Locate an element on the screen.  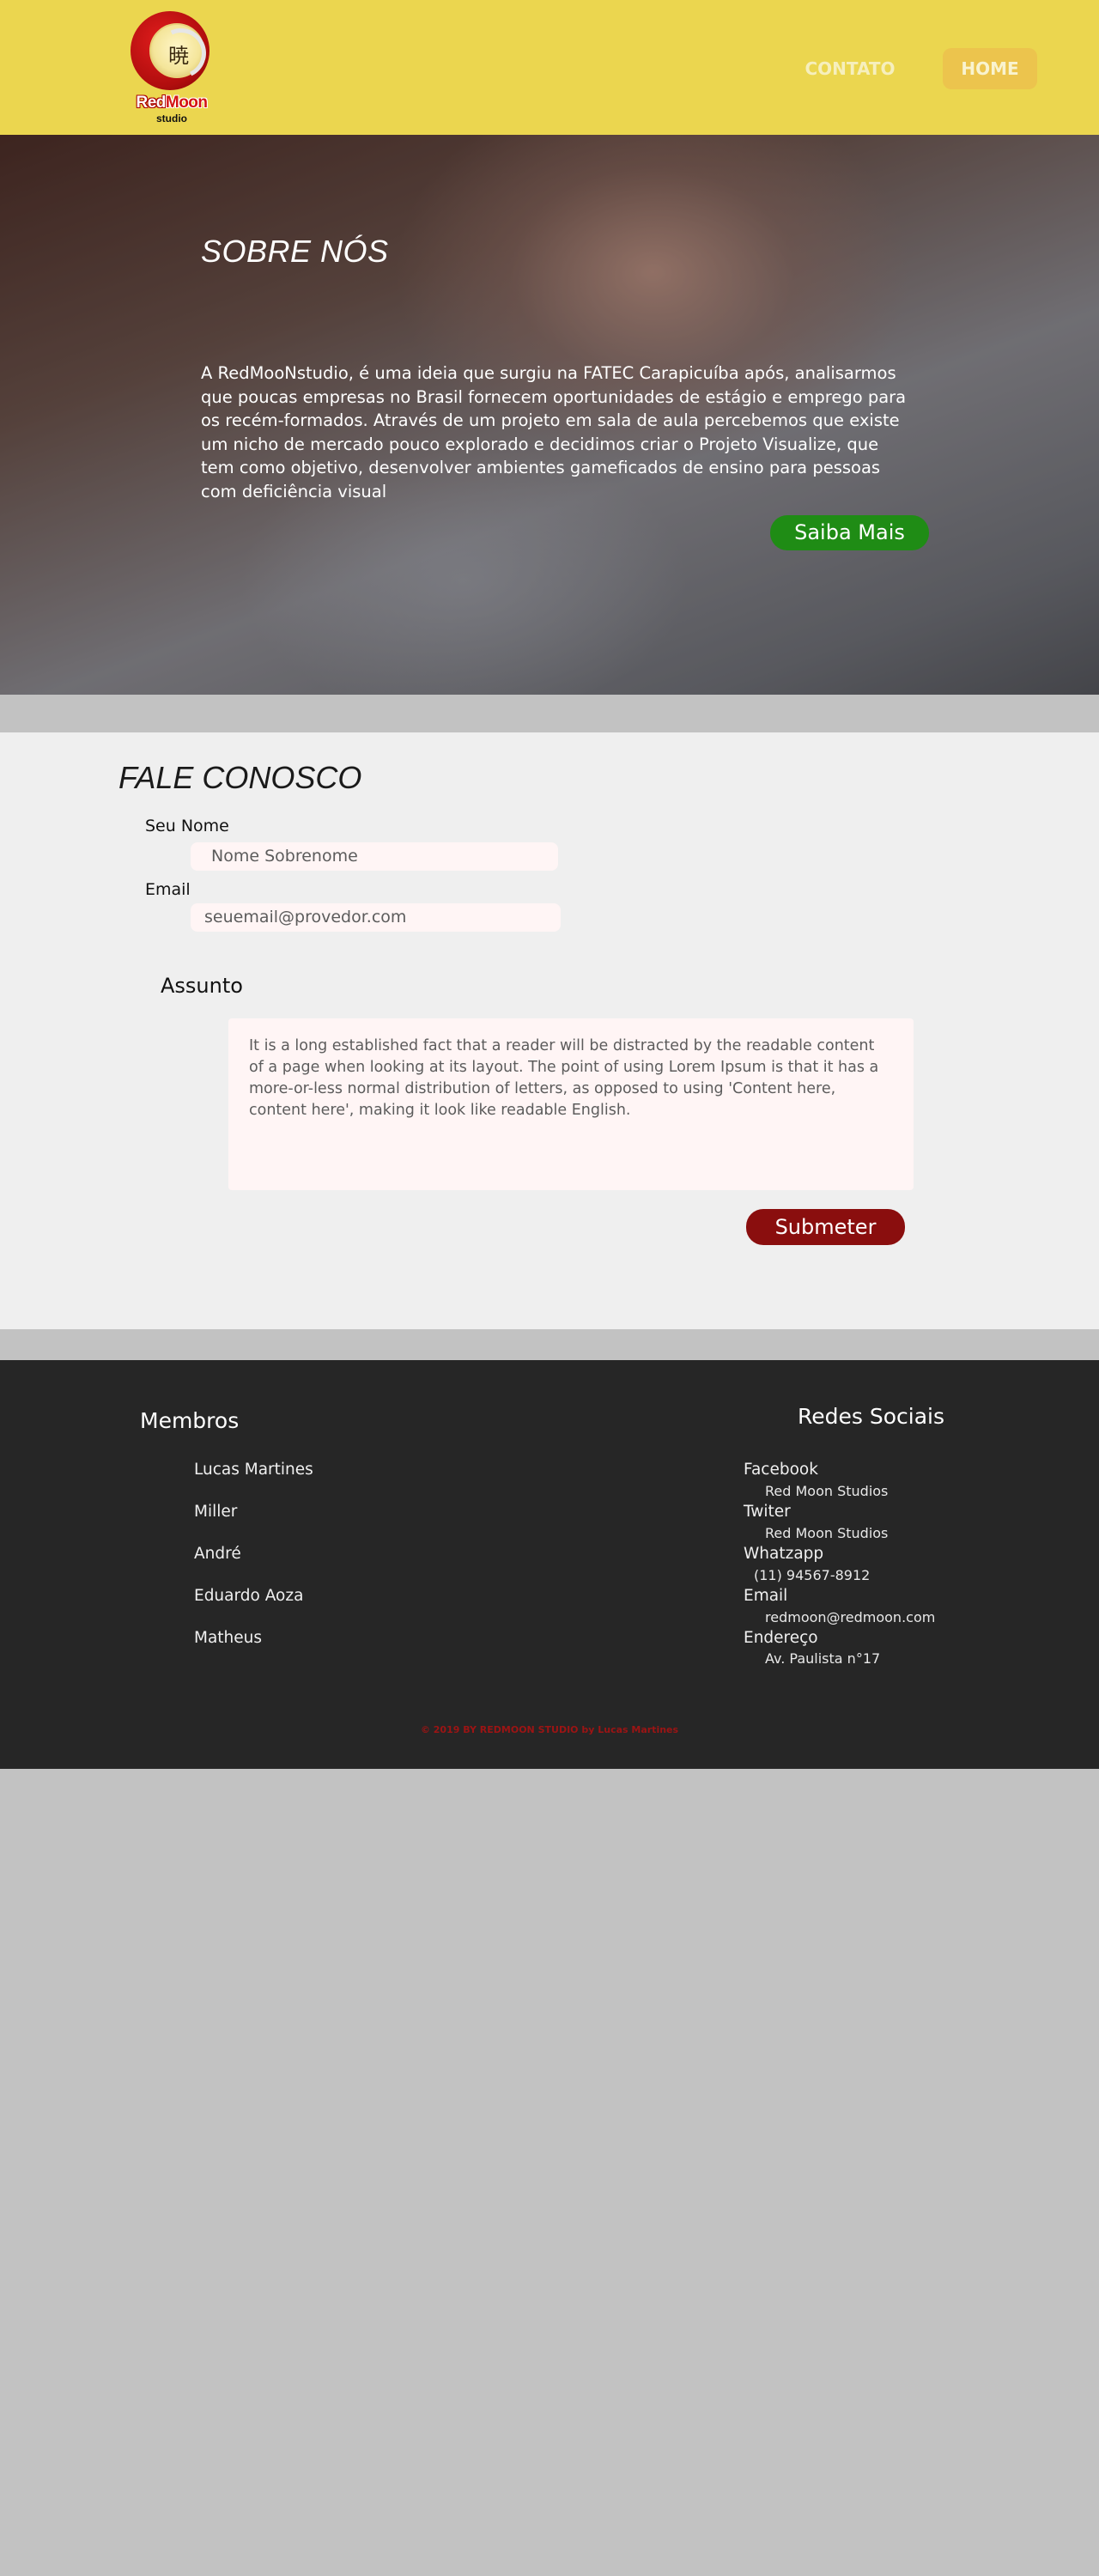
site-header: 暁 RedMoon studio CONTATO HOME is located at coordinates (549, 67).